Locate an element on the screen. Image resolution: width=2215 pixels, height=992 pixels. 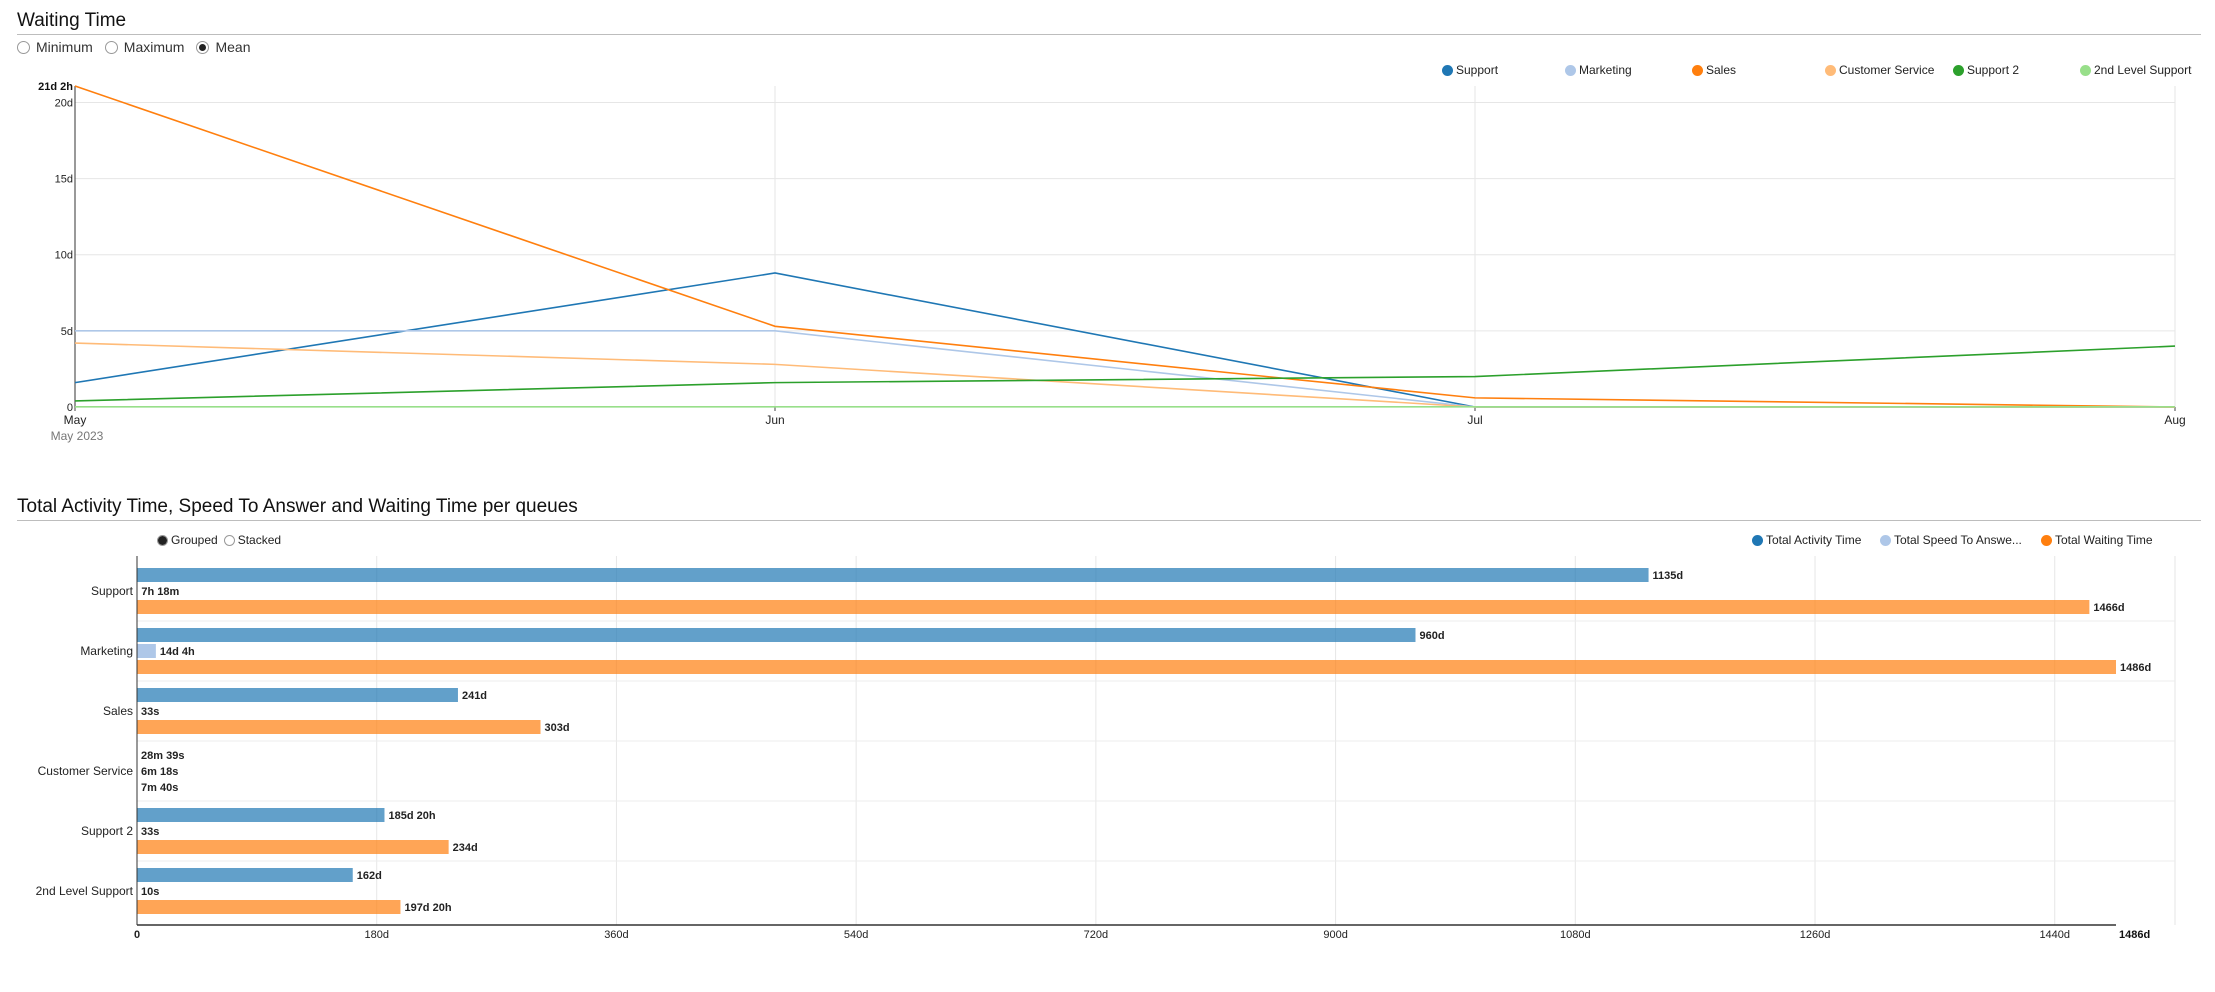
bar-value-label: 303d is located at coordinates (557, 728).